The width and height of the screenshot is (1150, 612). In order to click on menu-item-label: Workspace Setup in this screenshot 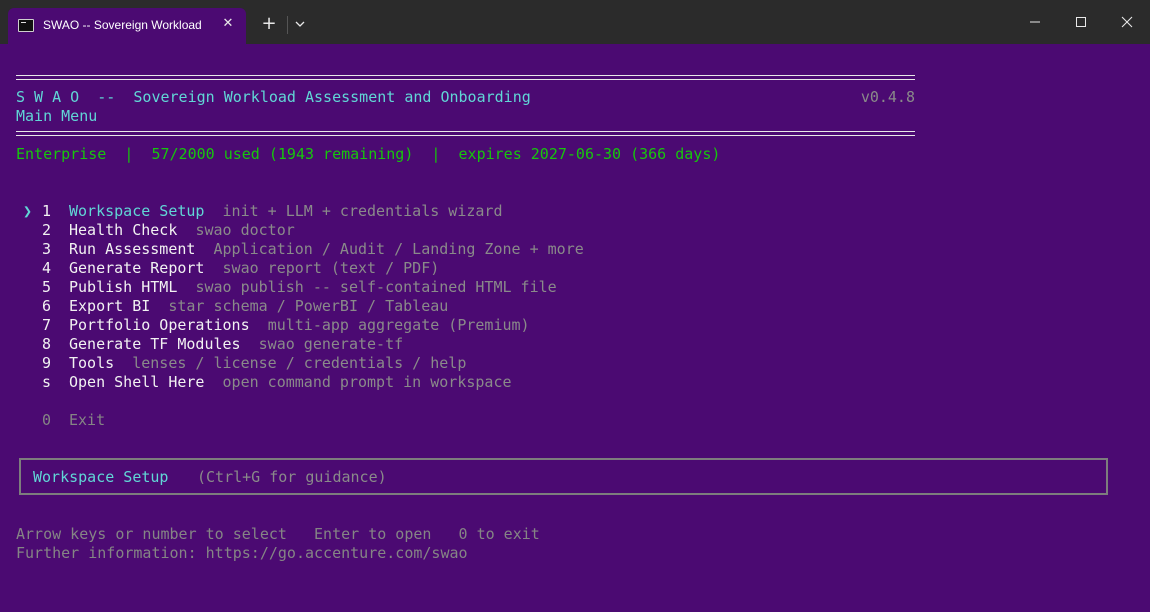, I will do `click(137, 211)`.